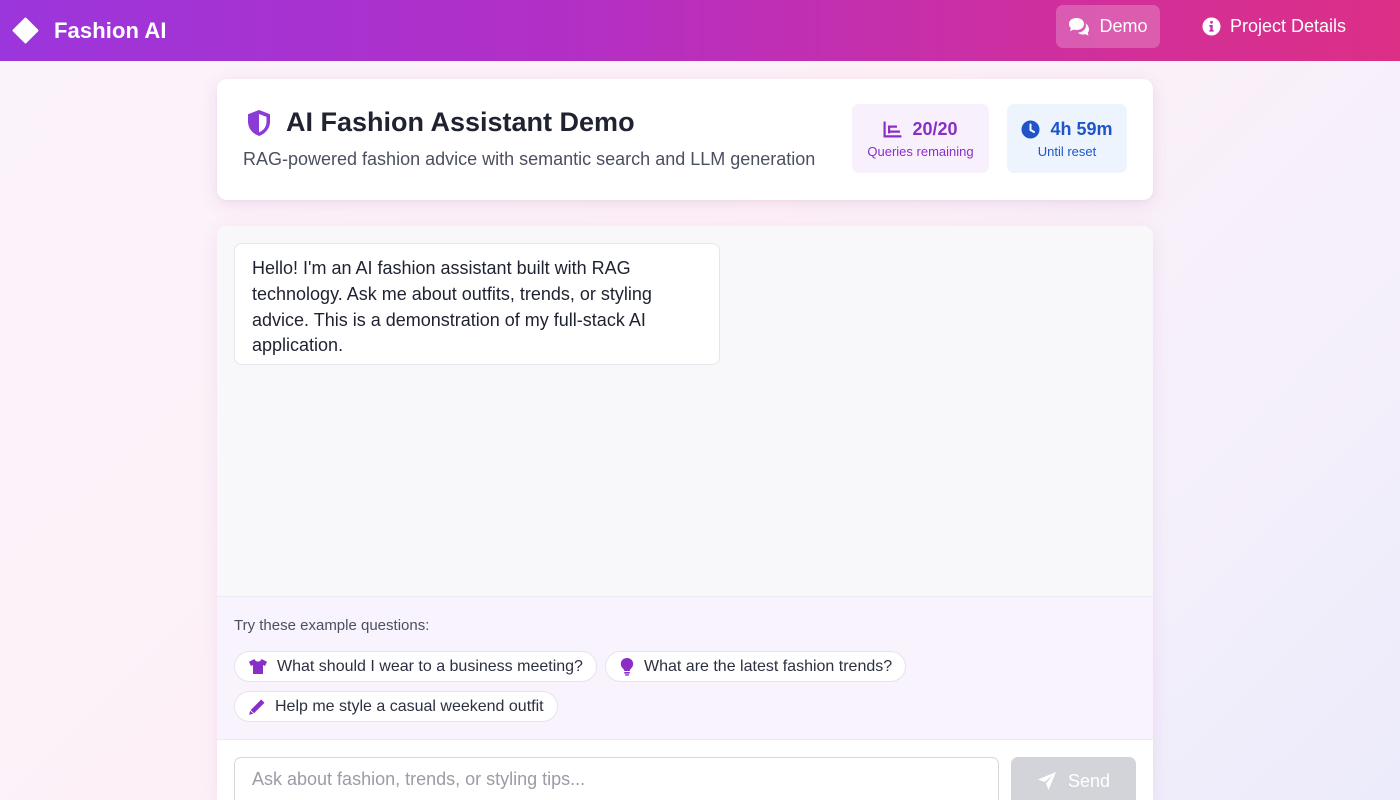 The image size is (1400, 800). I want to click on reset-label: Until reset, so click(1067, 151).